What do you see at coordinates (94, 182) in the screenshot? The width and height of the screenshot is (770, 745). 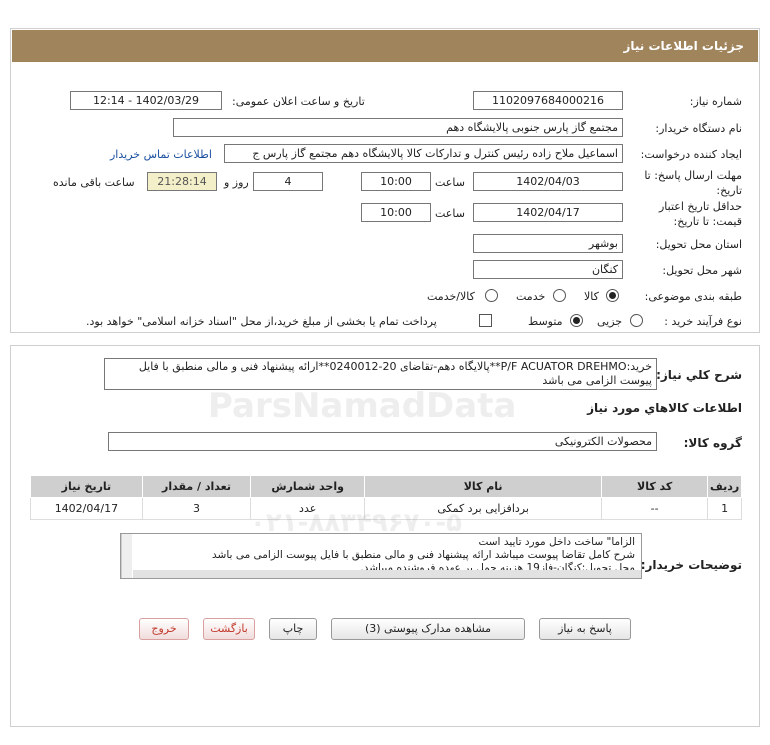 I see `remaining-label: ساعت باقی مانده` at bounding box center [94, 182].